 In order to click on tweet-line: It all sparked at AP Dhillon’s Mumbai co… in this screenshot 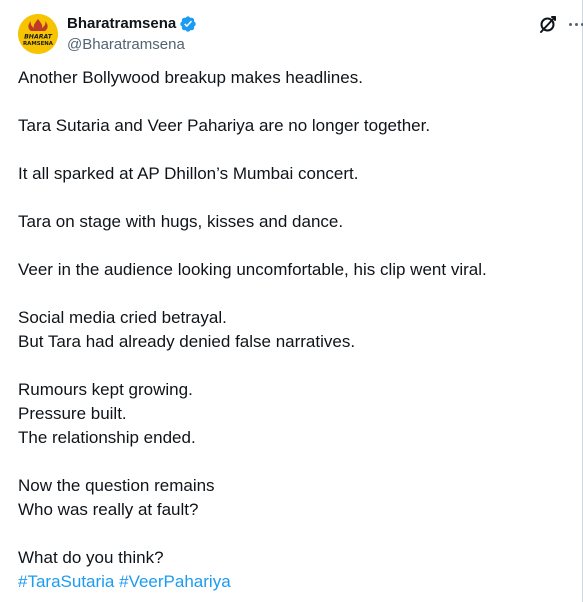, I will do `click(188, 173)`.